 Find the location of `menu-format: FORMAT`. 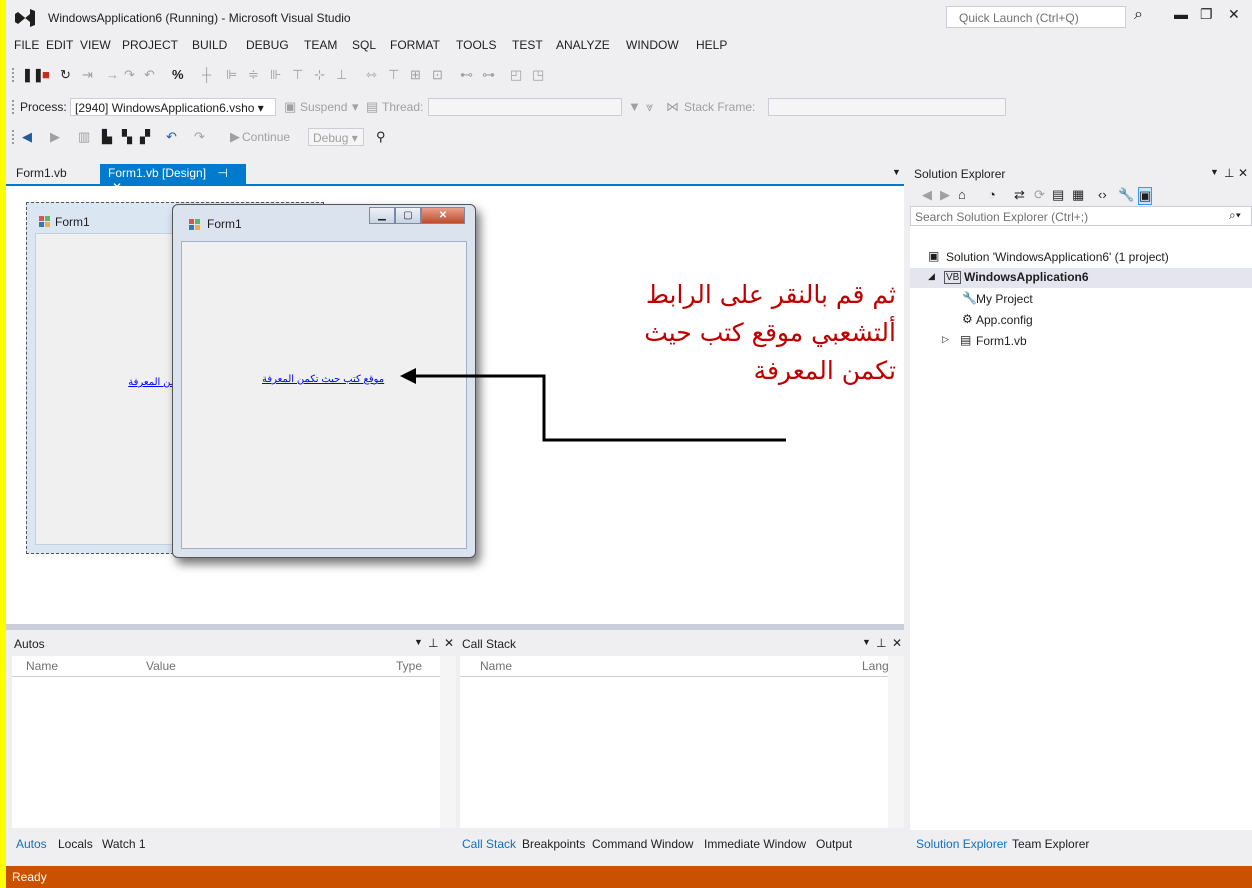

menu-format: FORMAT is located at coordinates (415, 45).